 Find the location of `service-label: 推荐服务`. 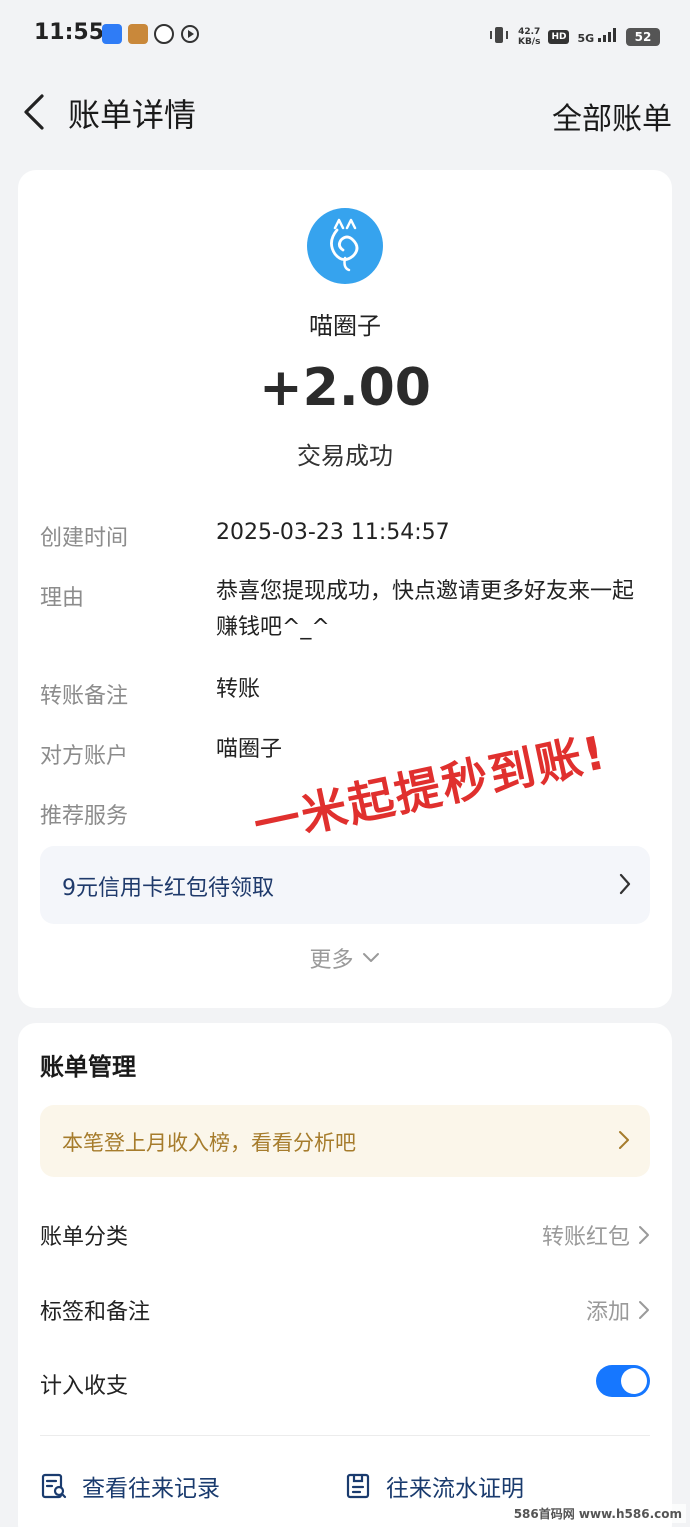

service-label: 推荐服务 is located at coordinates (84, 816).